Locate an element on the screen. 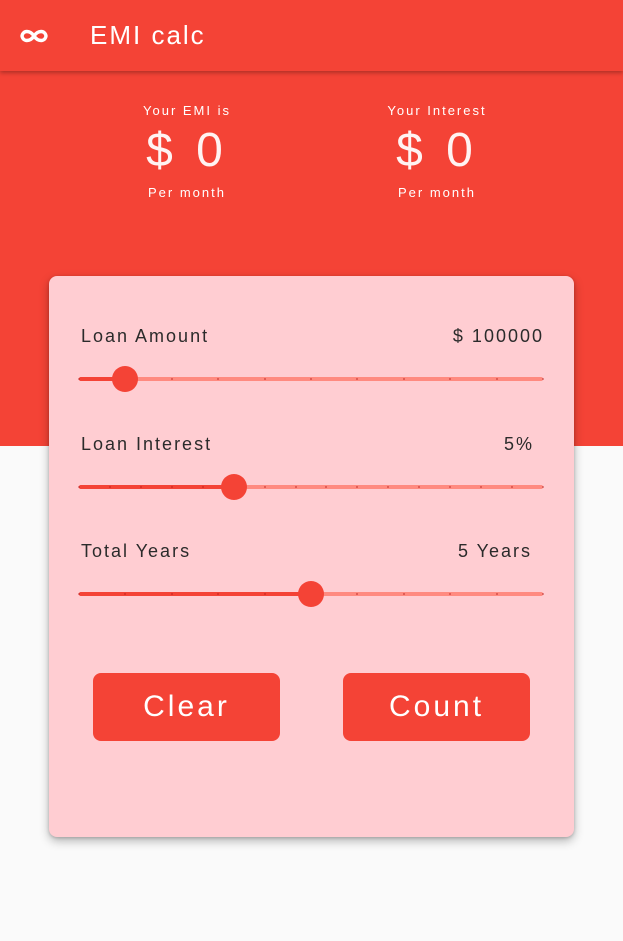 The height and width of the screenshot is (941, 623). interest-unit: Per month is located at coordinates (437, 192).